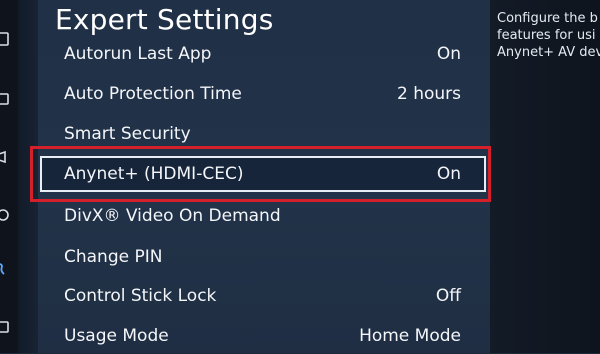 Image resolution: width=600 pixels, height=354 pixels. What do you see at coordinates (113, 257) in the screenshot?
I see `menu-item-label: Change PIN` at bounding box center [113, 257].